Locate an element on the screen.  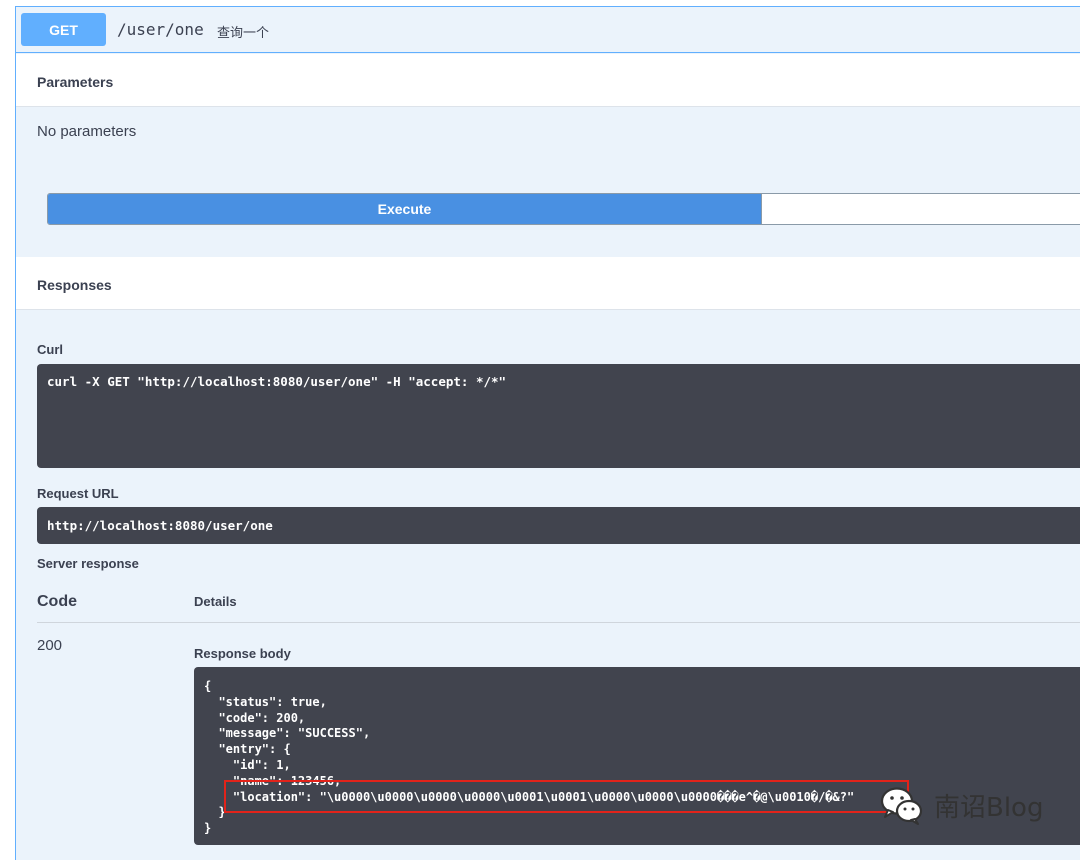
watermark-text: 南诏Blog is located at coordinates (989, 807).